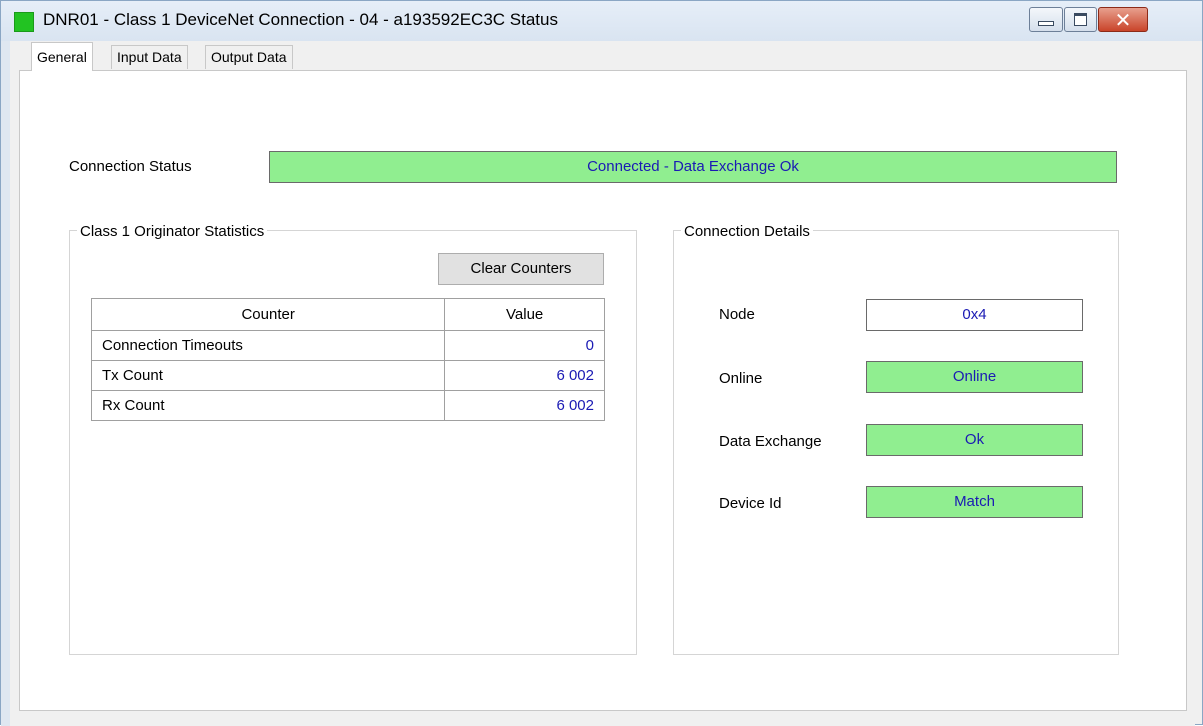 This screenshot has height=726, width=1203. Describe the element at coordinates (130, 166) in the screenshot. I see `connection-status-label: Connection Status` at that location.